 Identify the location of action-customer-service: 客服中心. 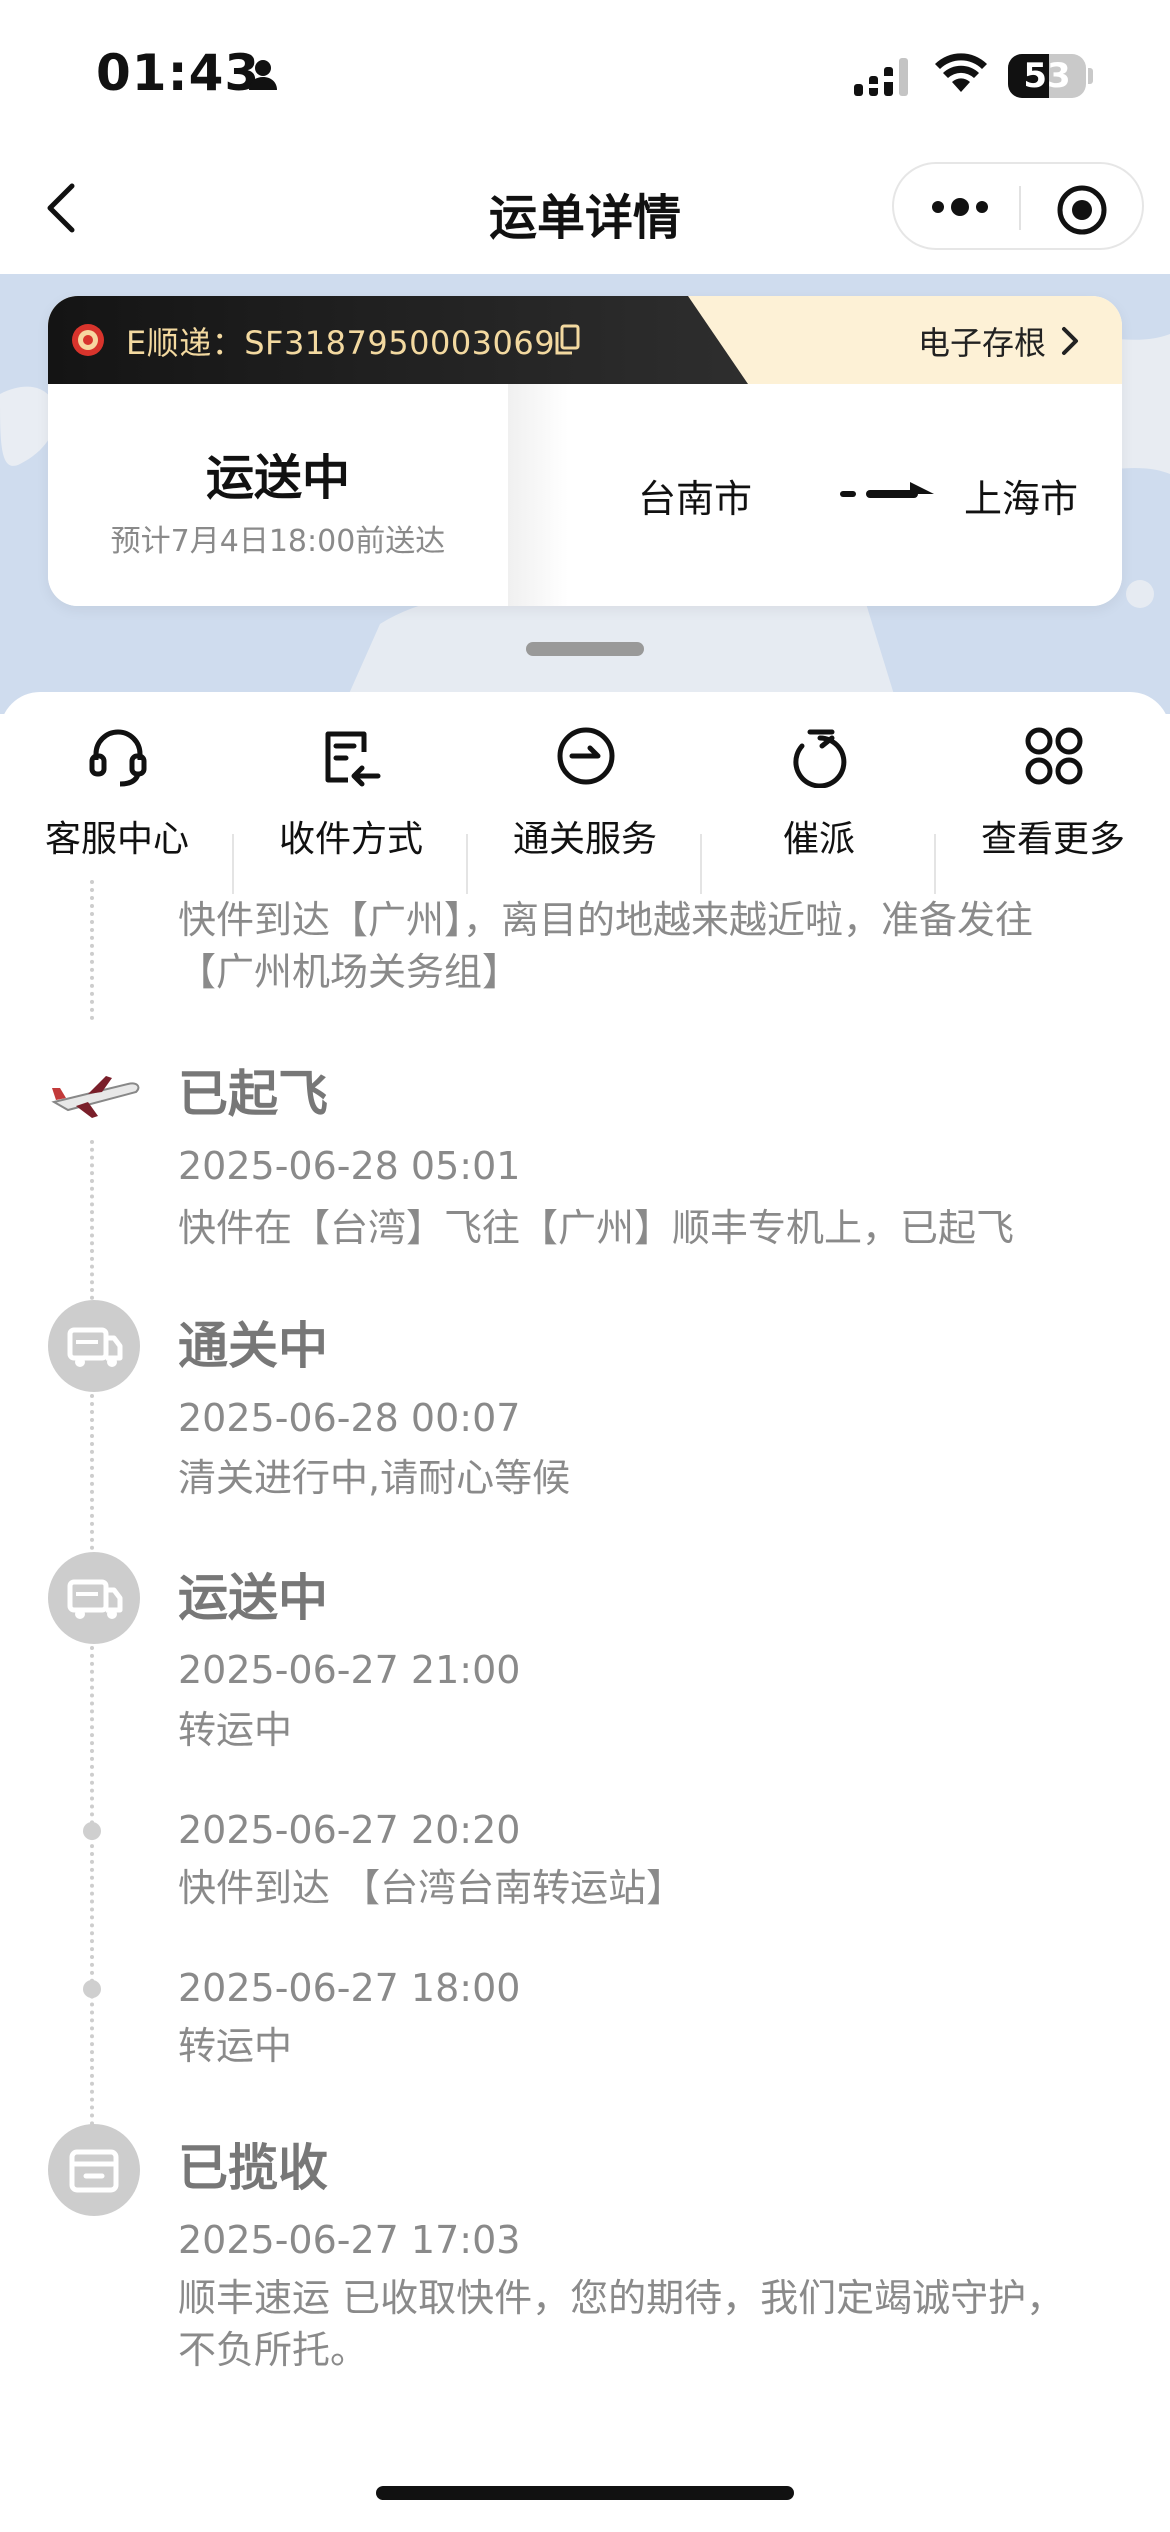
(117, 797).